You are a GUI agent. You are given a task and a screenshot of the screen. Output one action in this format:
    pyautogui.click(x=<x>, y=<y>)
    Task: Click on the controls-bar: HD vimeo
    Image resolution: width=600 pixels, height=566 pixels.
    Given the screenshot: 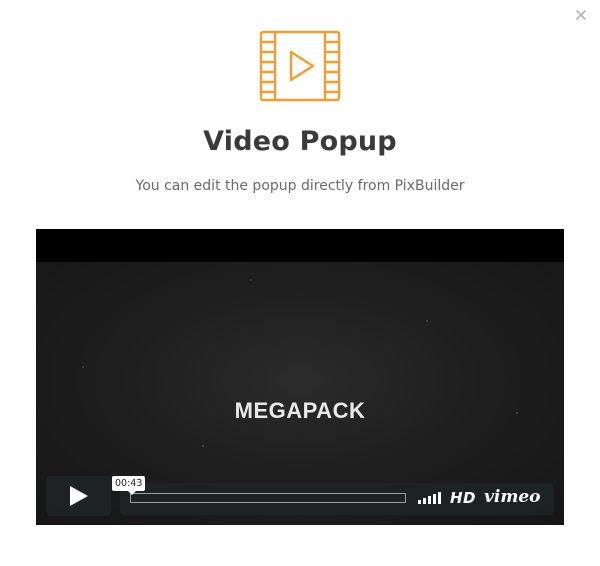 What is the action you would take?
    pyautogui.click(x=337, y=499)
    